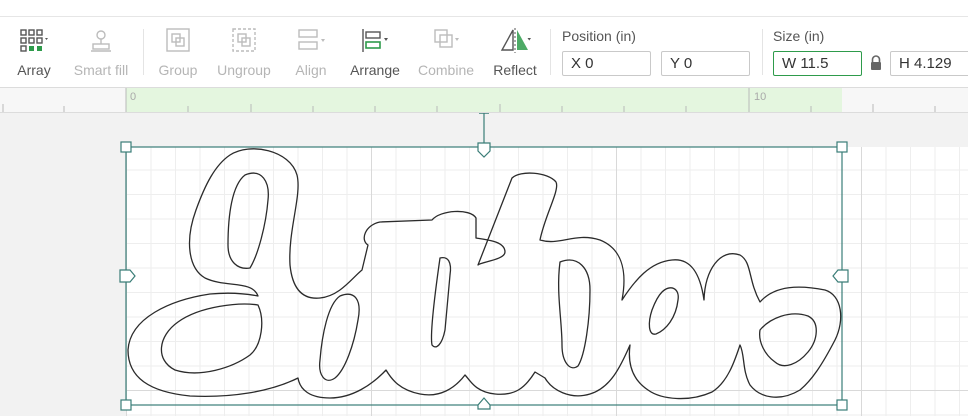 Image resolution: width=968 pixels, height=416 pixels. I want to click on group-icon, so click(178, 40).